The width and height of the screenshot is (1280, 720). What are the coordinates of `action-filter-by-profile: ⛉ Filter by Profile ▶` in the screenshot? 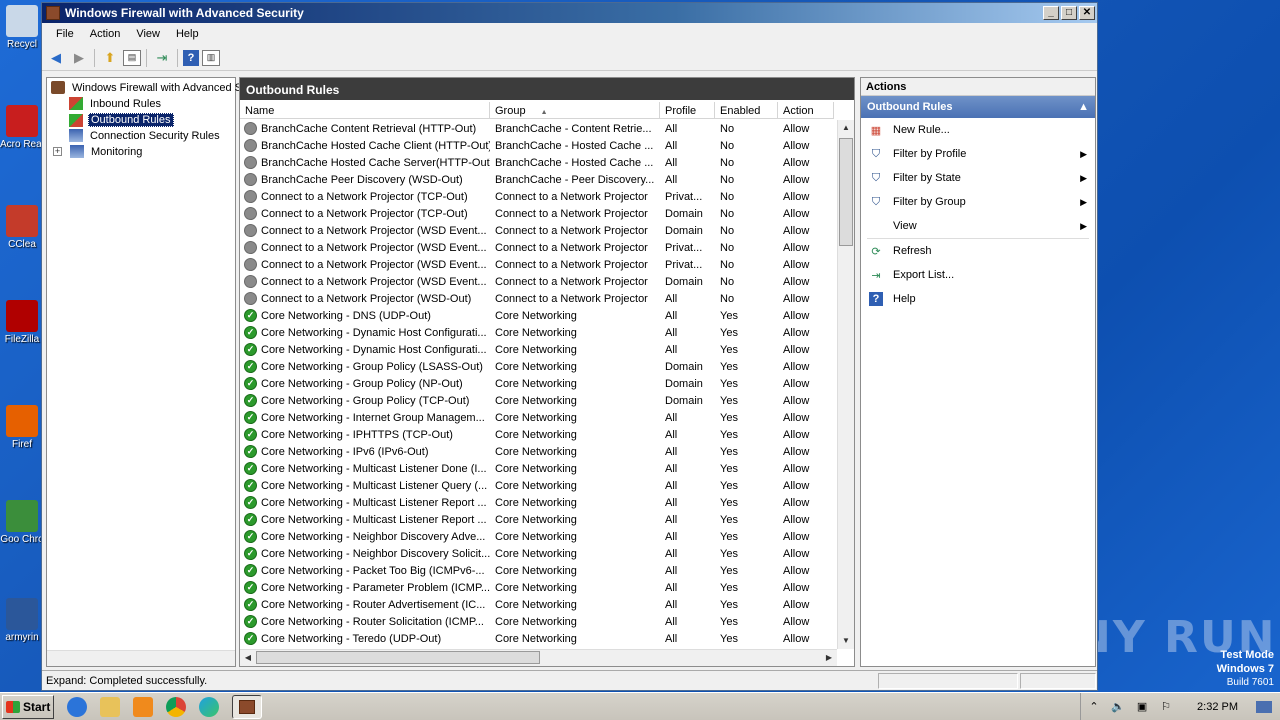 It's located at (978, 154).